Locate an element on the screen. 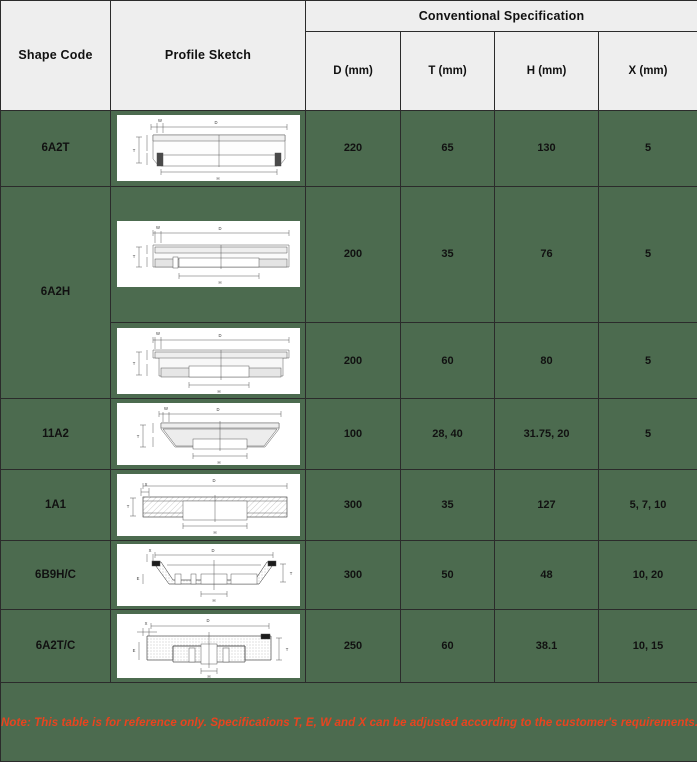  table-row: 6B9H/C D H X T E 300 50 48 10, 20 is located at coordinates (348, 575).